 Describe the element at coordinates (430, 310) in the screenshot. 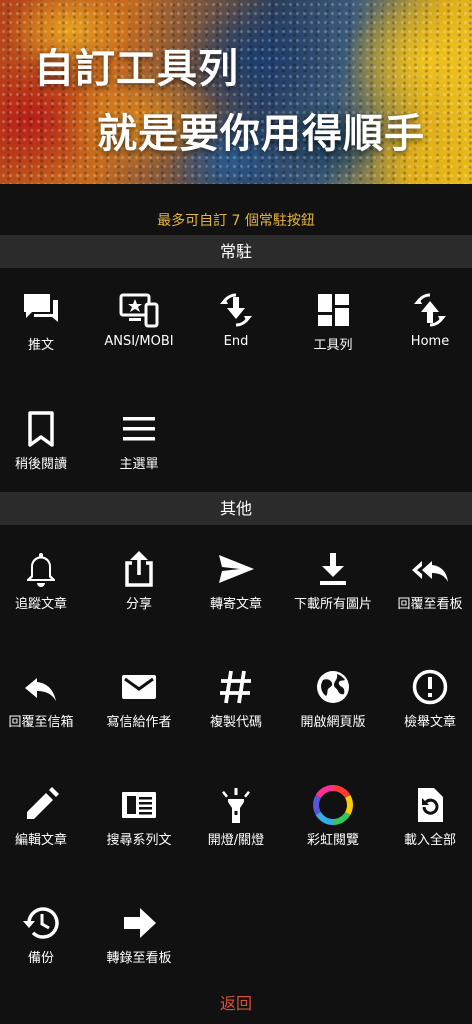

I see `scroll-home-icon` at that location.